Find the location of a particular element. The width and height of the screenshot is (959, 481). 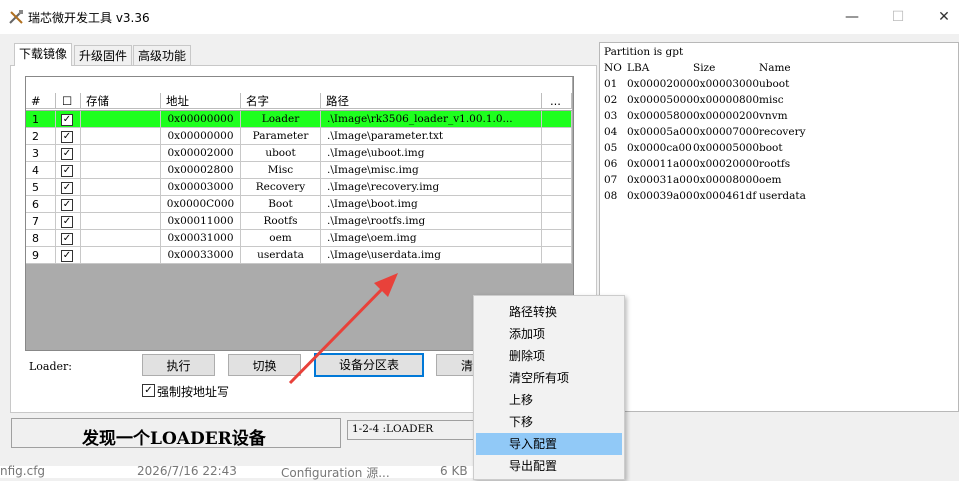

row-name: Boot is located at coordinates (281, 204).